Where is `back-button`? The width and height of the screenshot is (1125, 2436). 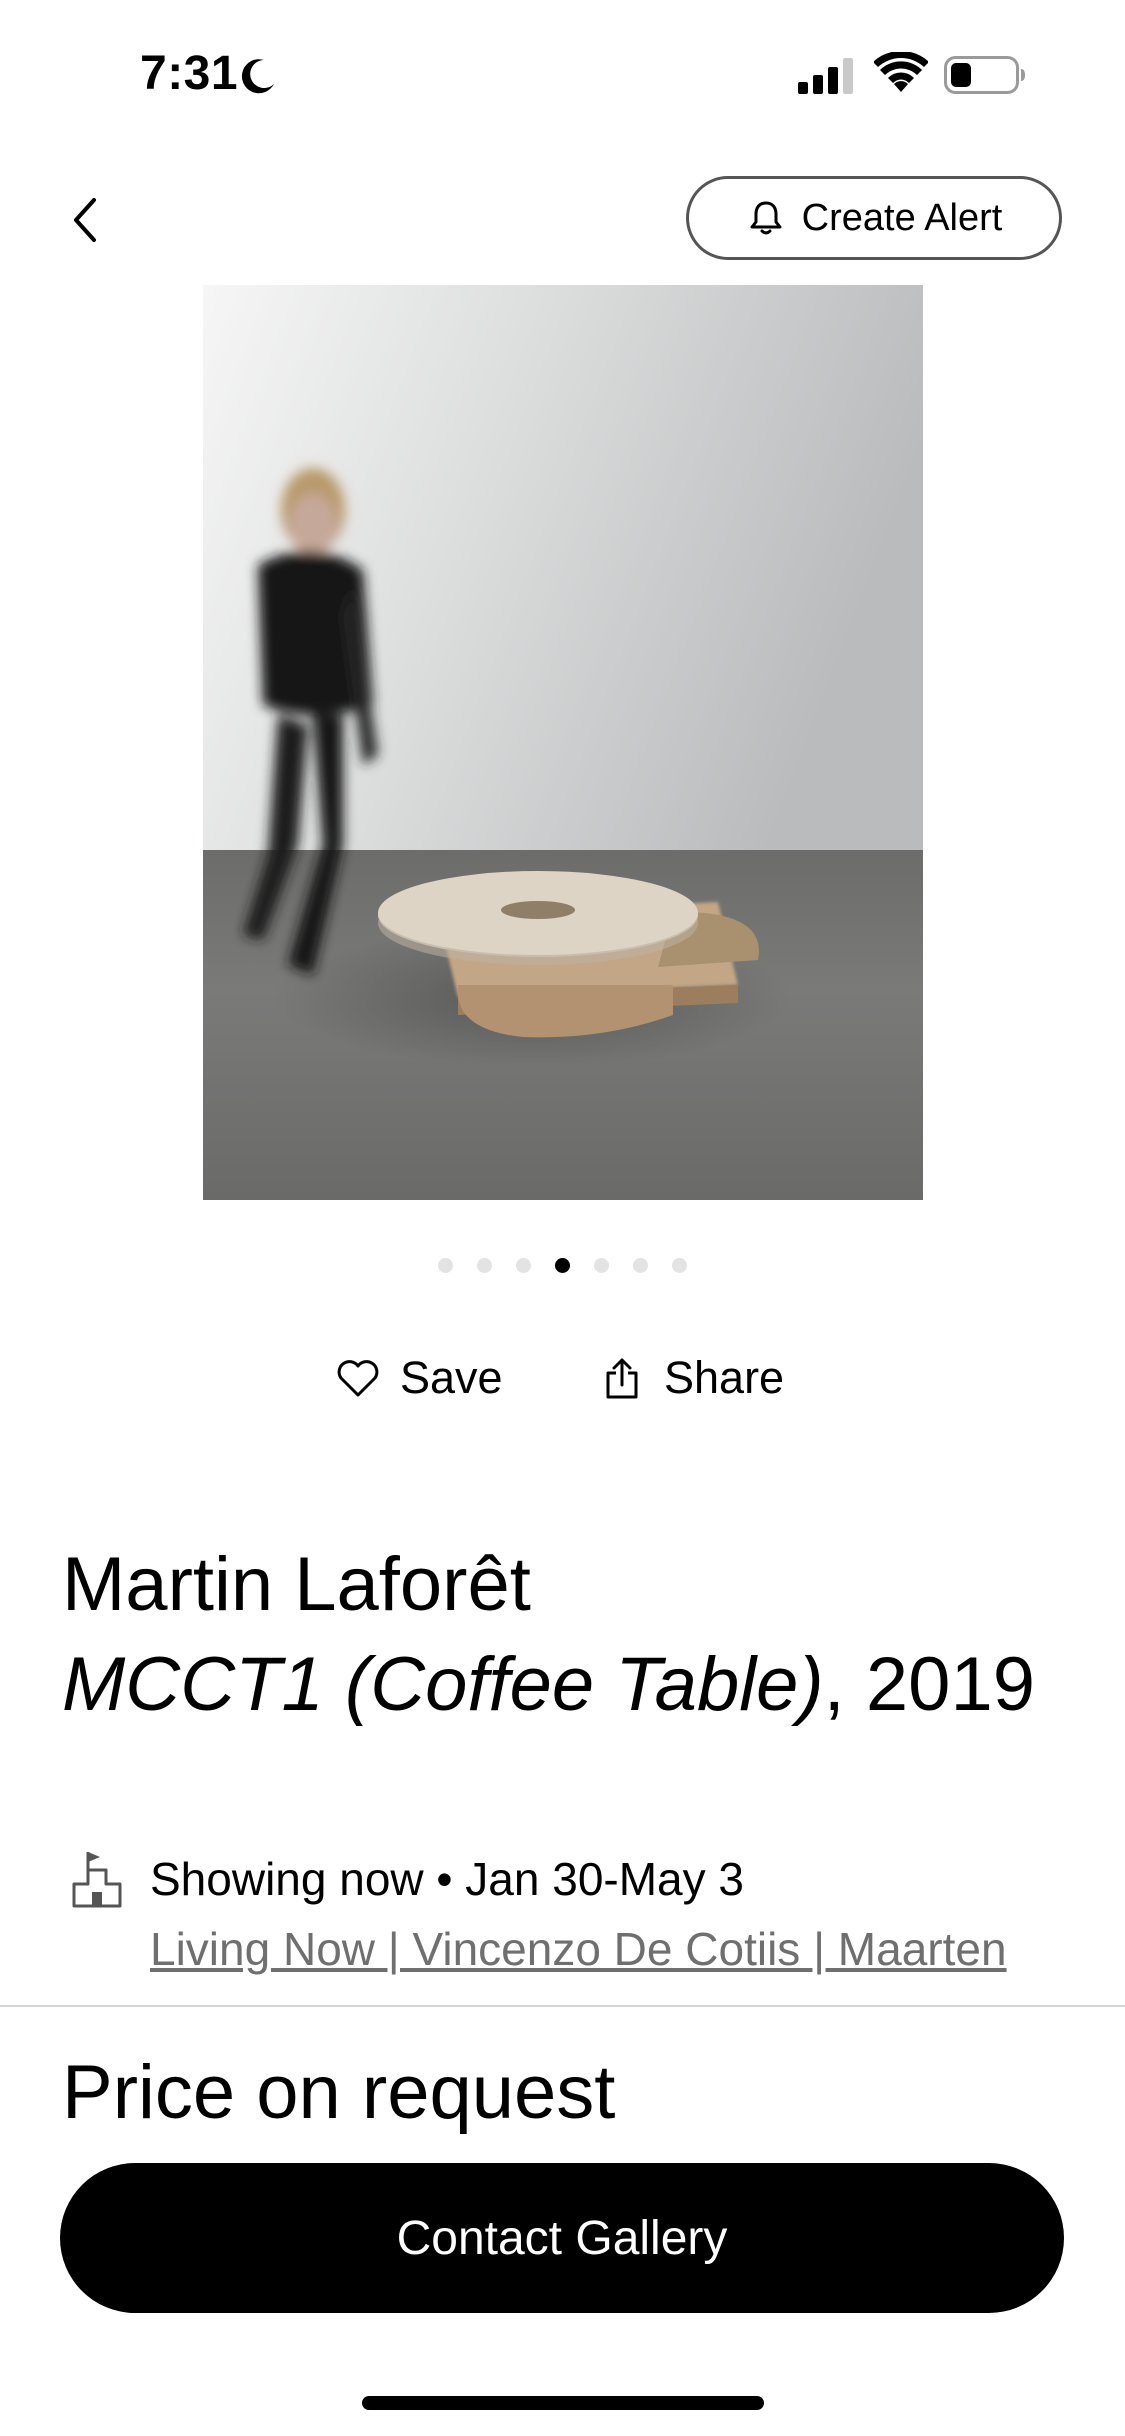
back-button is located at coordinates (86, 220).